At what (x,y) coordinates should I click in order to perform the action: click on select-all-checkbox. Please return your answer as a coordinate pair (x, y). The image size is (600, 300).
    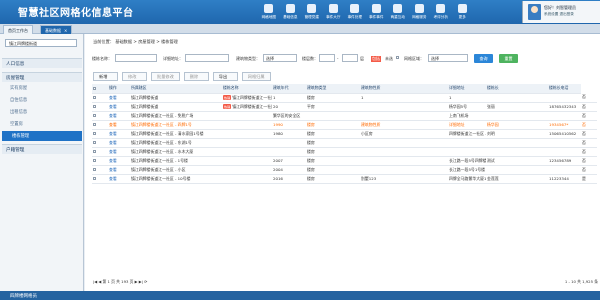
    Looking at the image, I should click on (94, 88).